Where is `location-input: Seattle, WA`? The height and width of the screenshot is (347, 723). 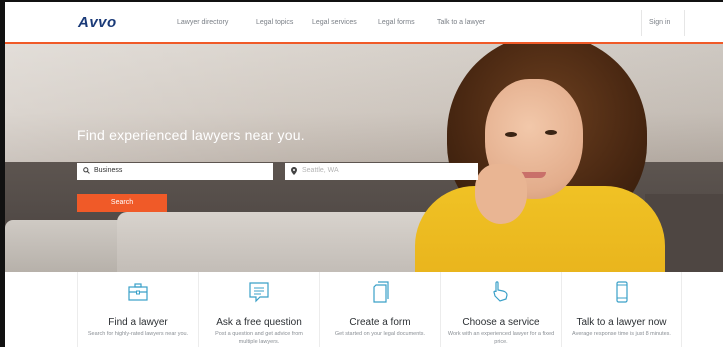
location-input: Seattle, WA is located at coordinates (381, 171).